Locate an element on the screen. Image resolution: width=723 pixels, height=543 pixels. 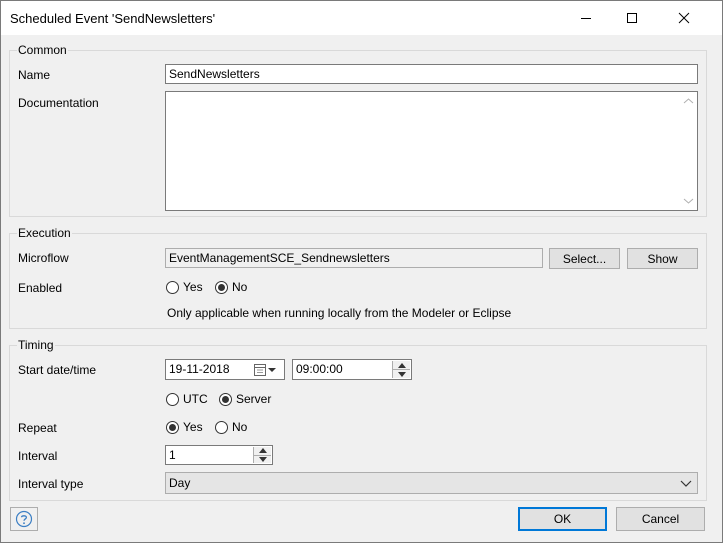
interval-spinner is located at coordinates (262, 455).